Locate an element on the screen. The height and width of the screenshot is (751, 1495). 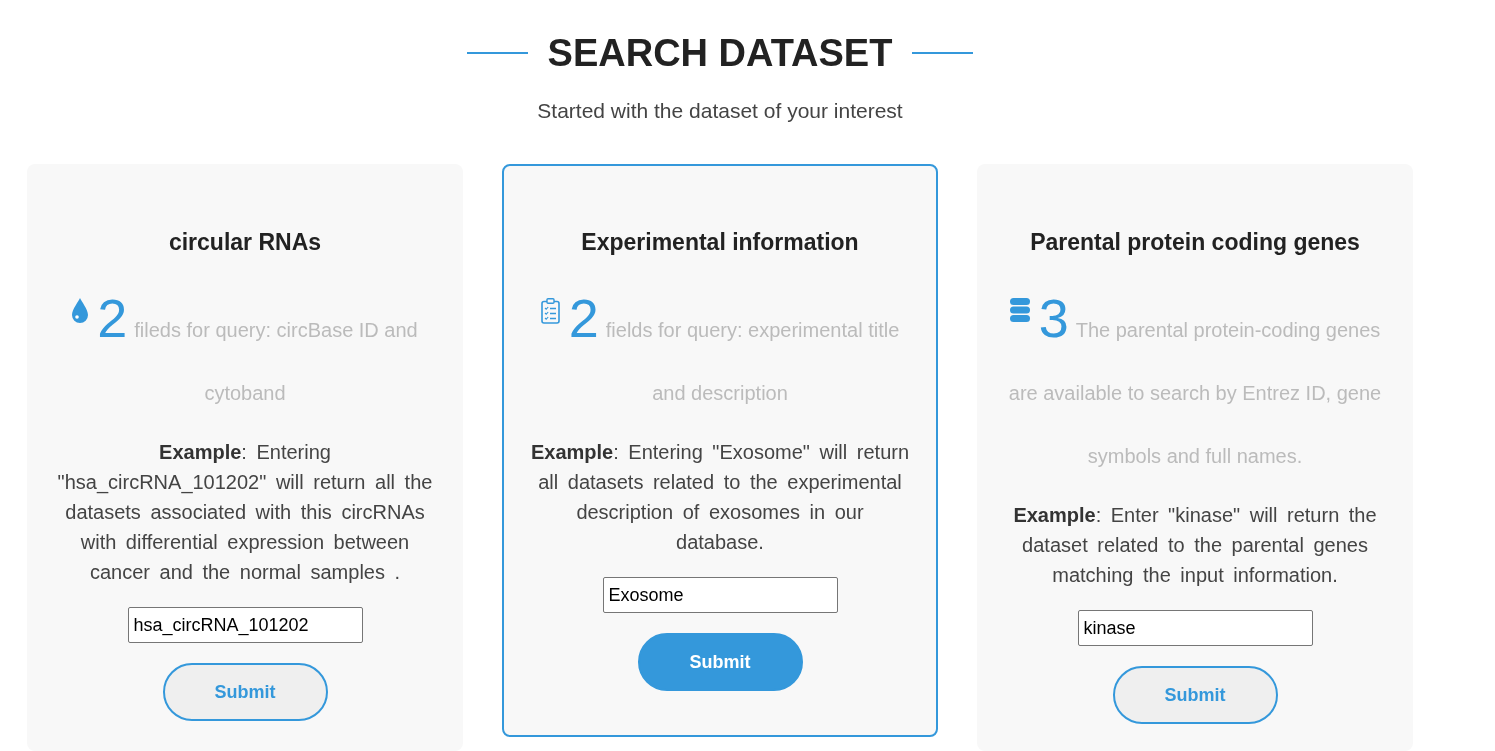
page-title: SEARCH DATASET is located at coordinates (720, 53).